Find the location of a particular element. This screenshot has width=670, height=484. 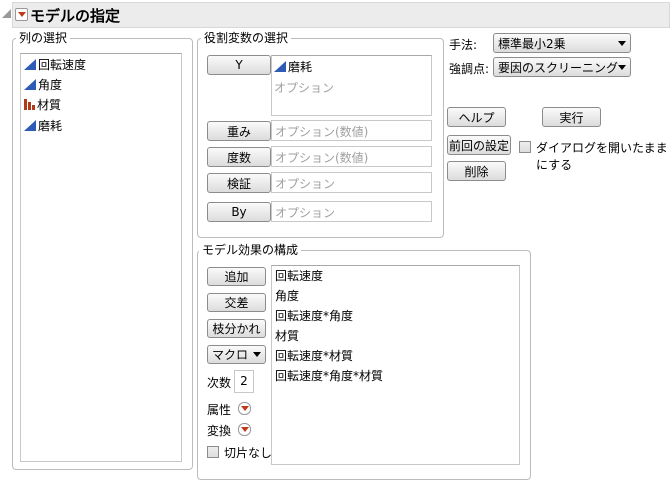

recall-button: 前回の設定 is located at coordinates (479, 145).